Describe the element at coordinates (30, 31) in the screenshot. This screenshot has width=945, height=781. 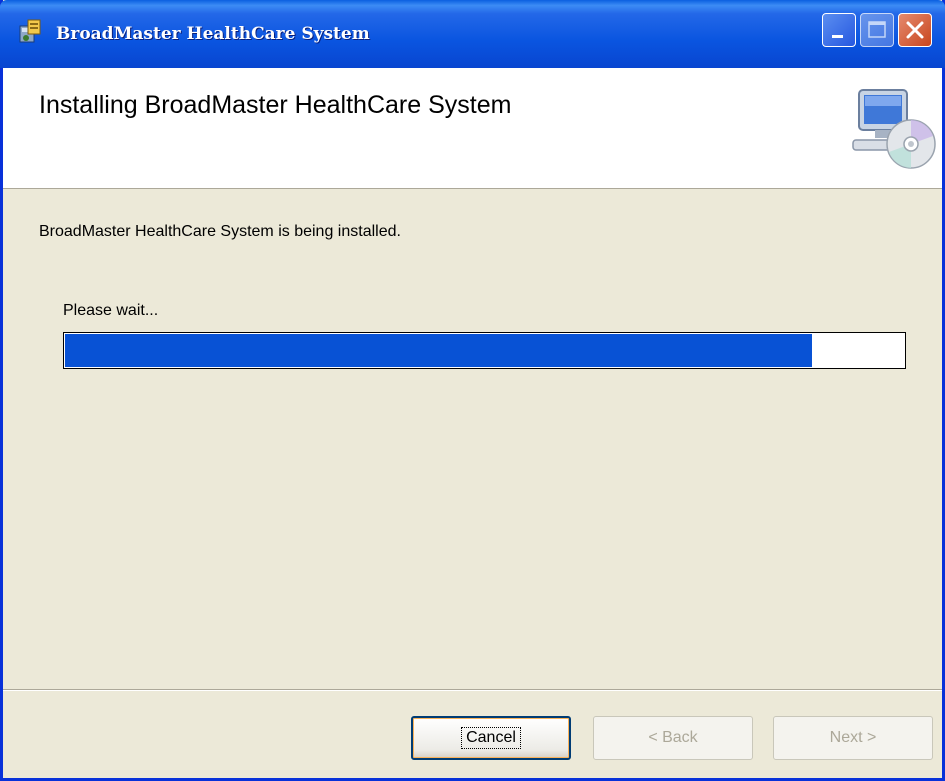
I see `installer-app-icon` at that location.